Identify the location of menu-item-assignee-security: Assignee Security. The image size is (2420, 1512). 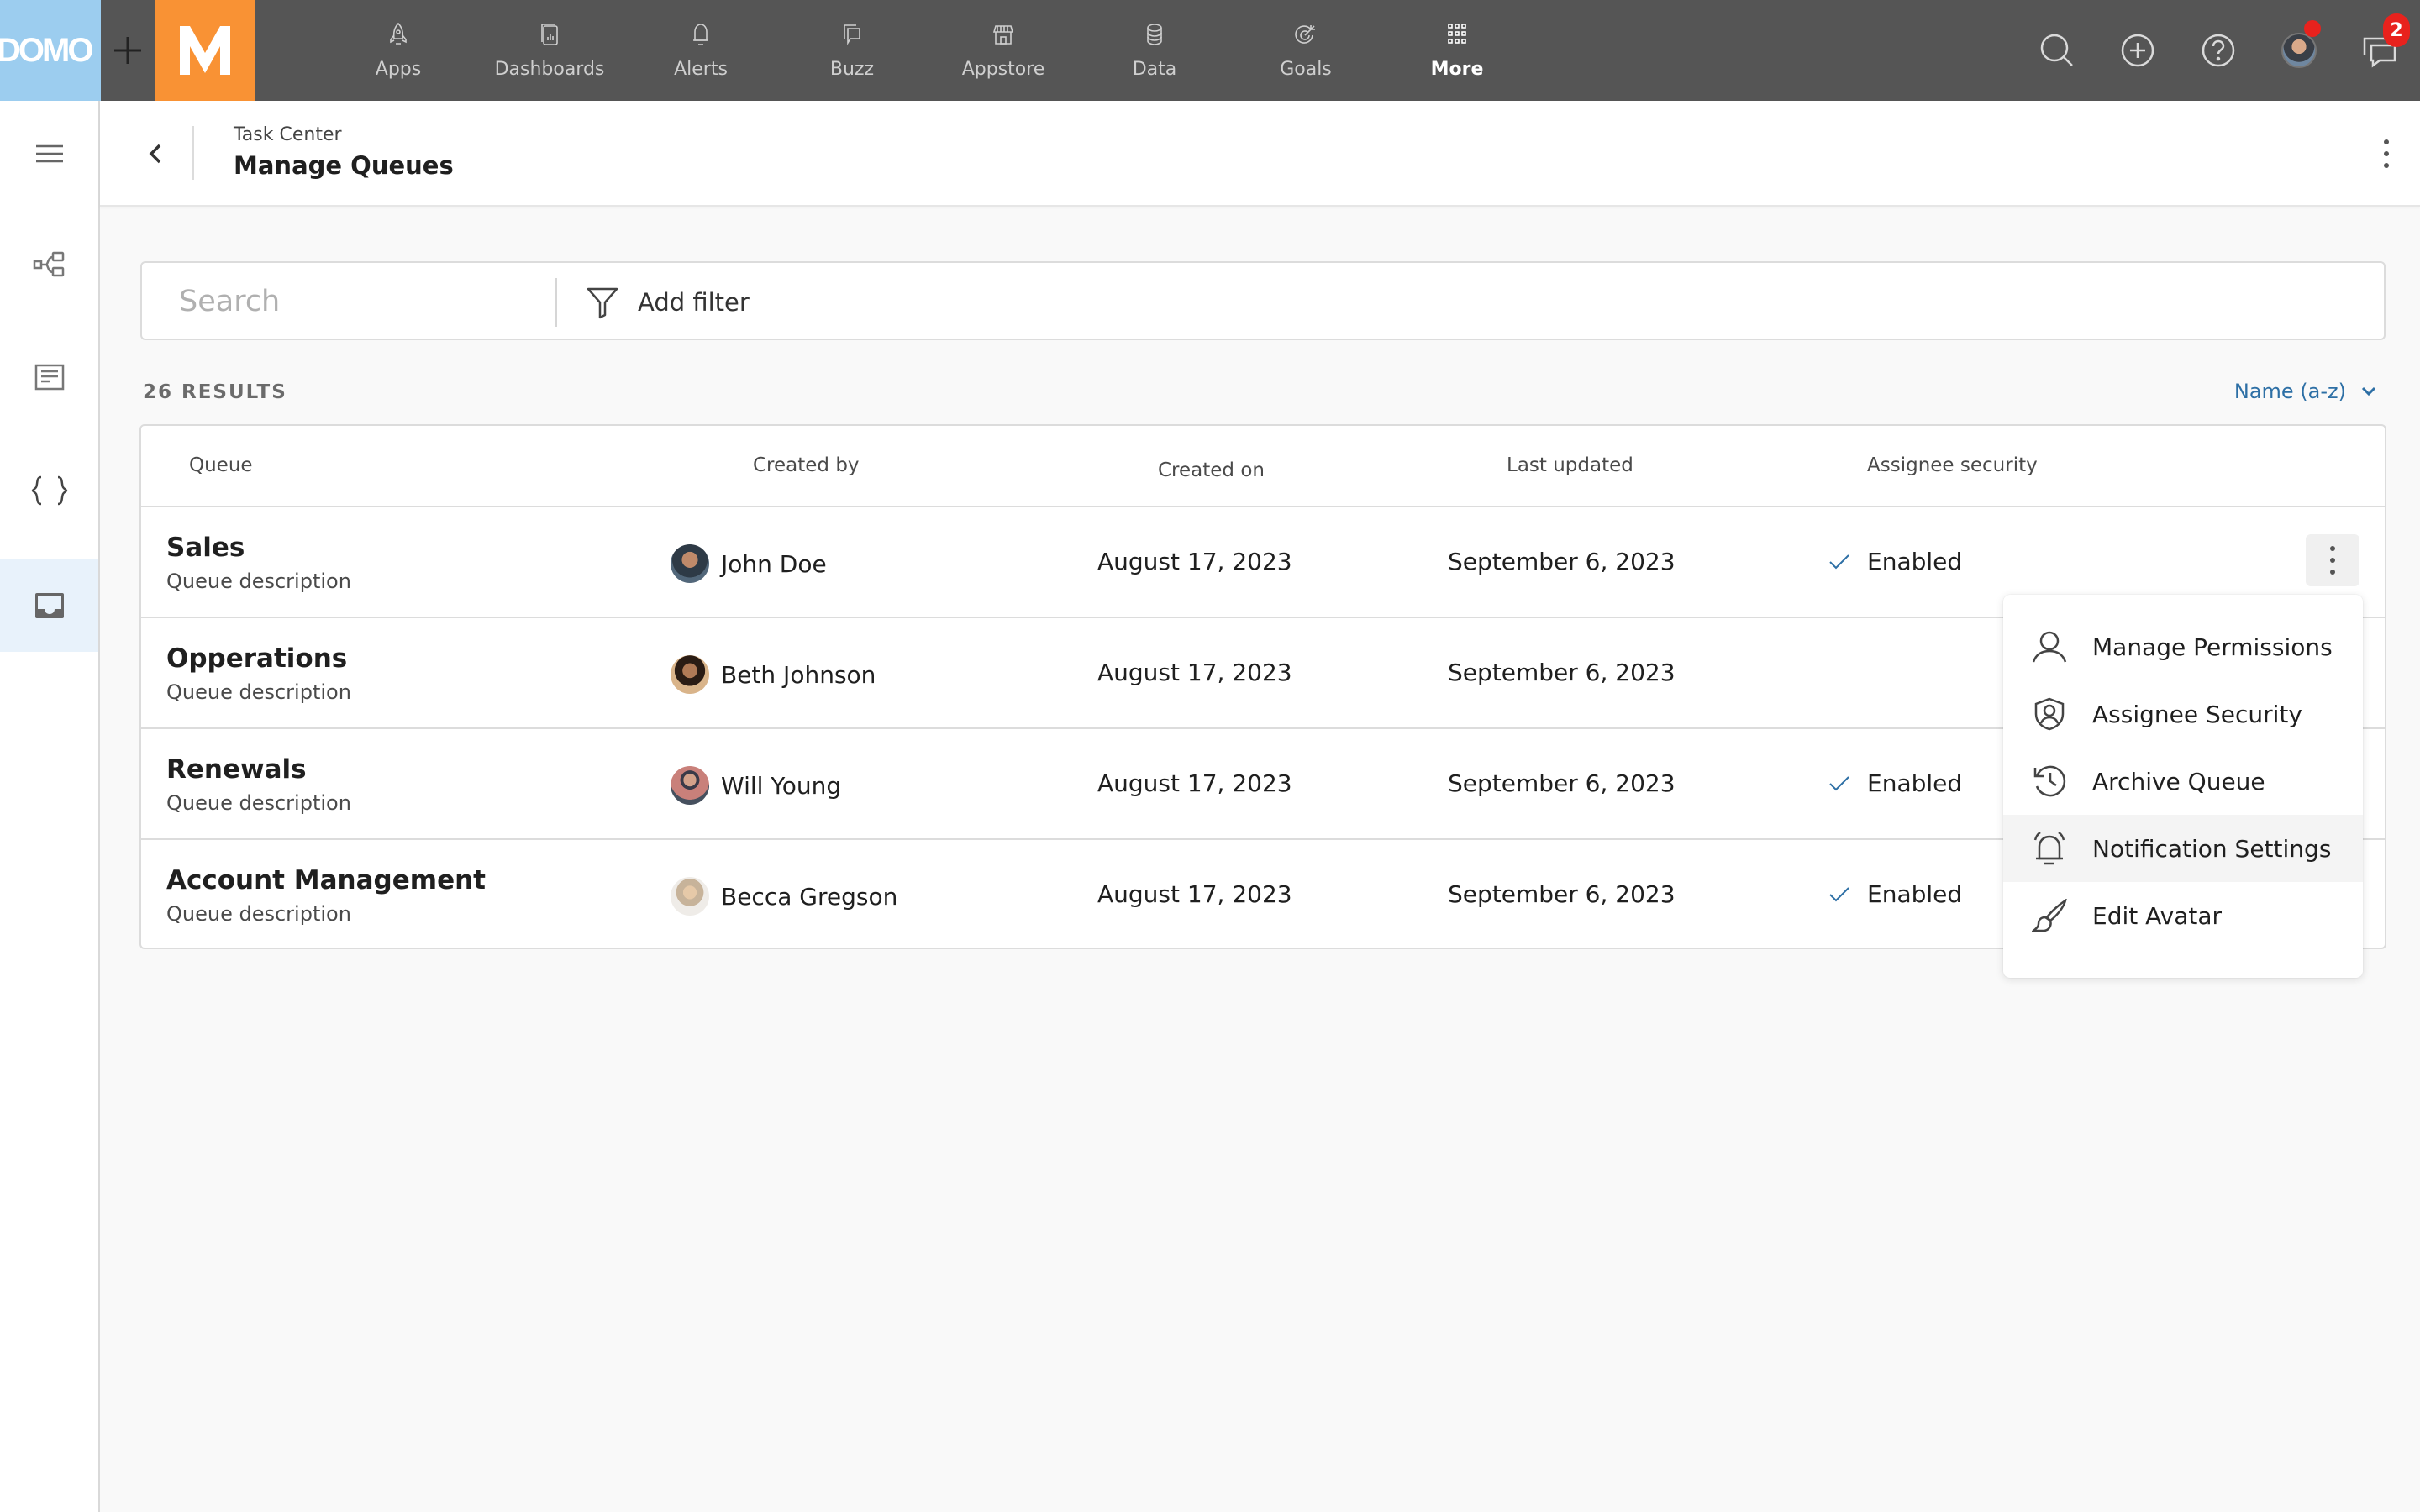
(2183, 714).